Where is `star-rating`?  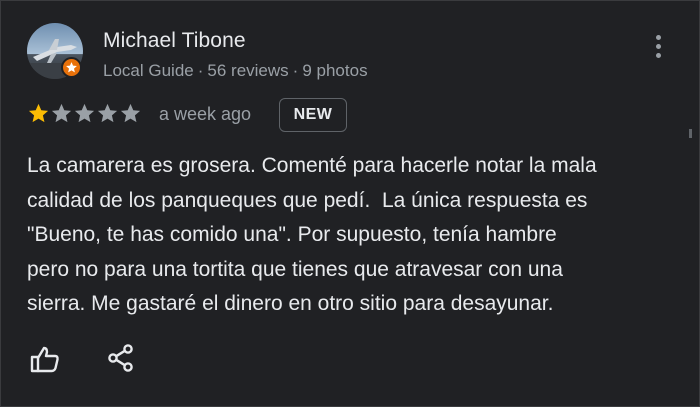
star-rating is located at coordinates (84, 114).